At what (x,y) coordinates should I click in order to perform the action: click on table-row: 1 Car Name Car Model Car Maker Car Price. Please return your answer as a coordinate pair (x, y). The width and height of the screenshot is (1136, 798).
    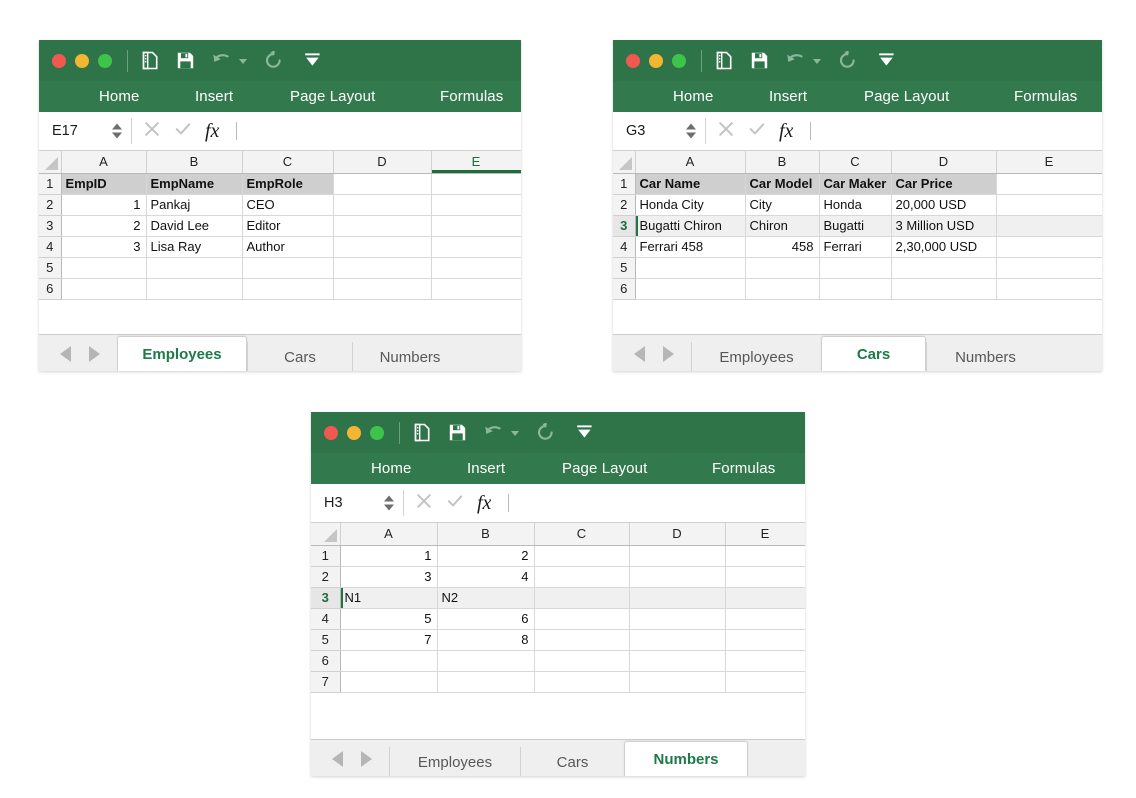
    Looking at the image, I should click on (857, 184).